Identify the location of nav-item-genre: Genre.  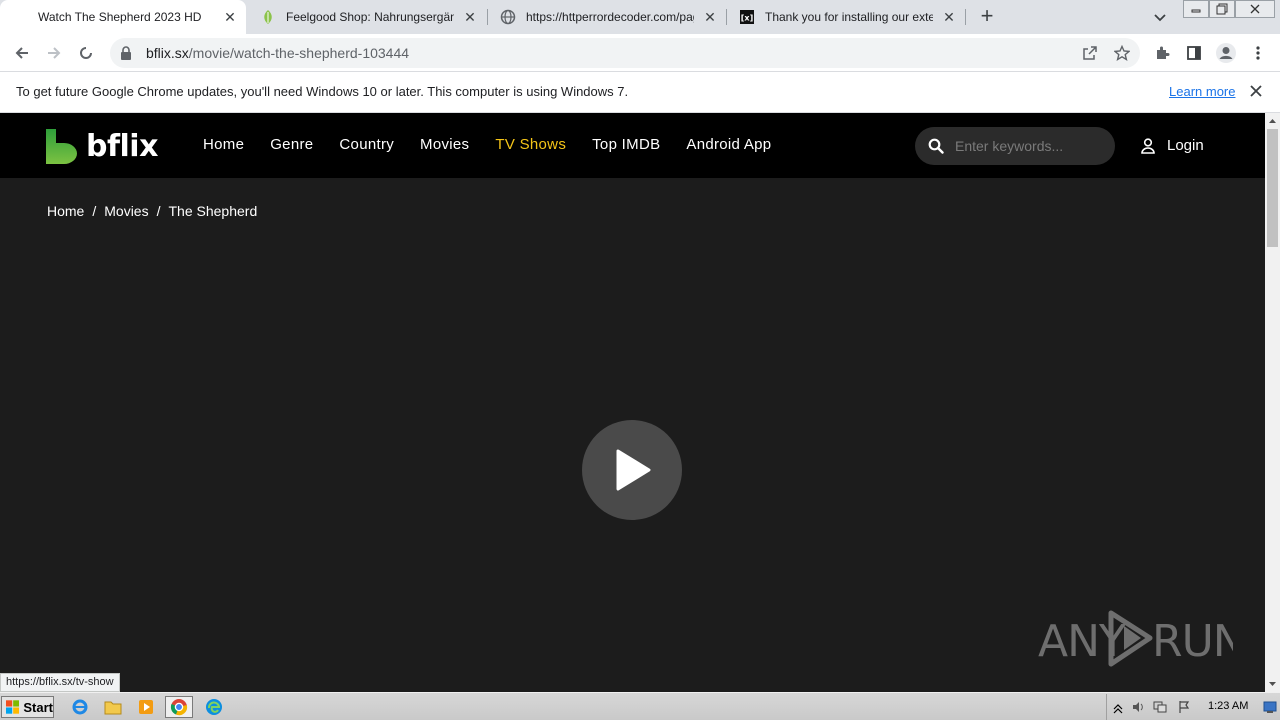
(291, 144).